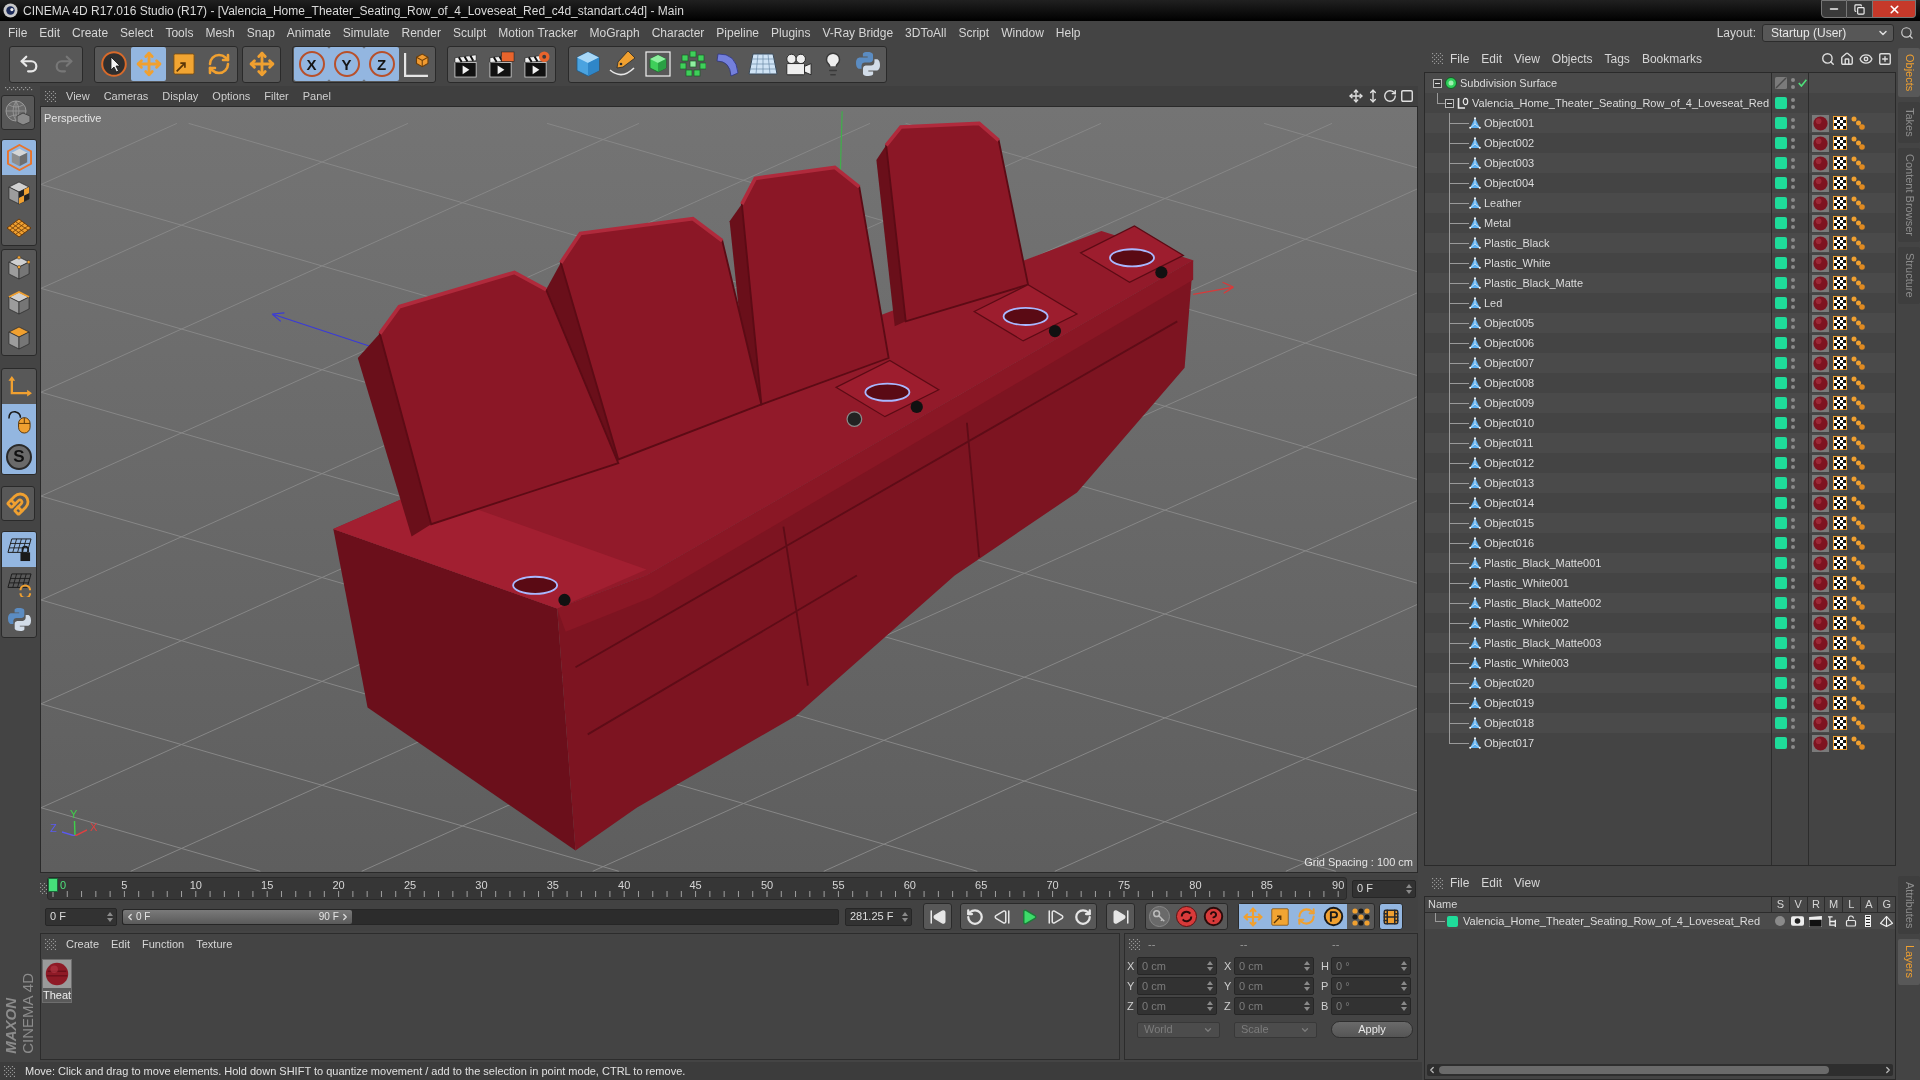  I want to click on go-to-end-button, so click(1120, 916).